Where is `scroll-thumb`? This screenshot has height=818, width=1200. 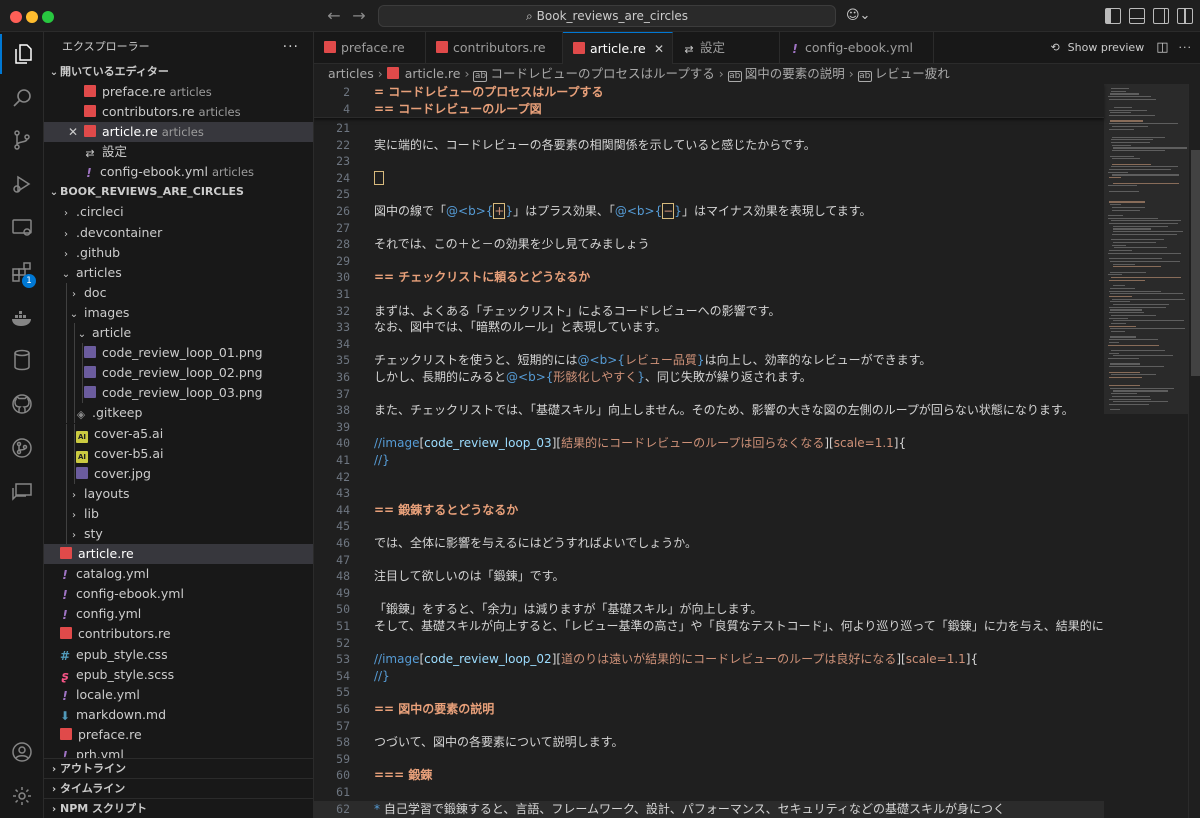 scroll-thumb is located at coordinates (1195, 263).